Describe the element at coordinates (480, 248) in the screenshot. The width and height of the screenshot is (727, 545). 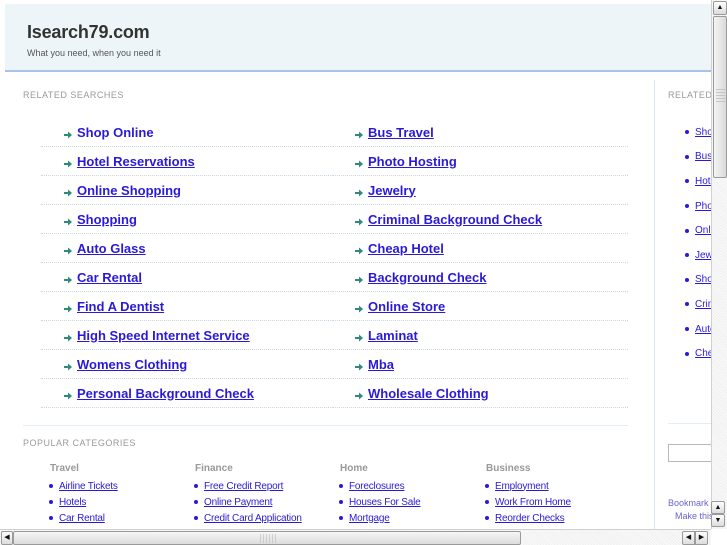
I see `related-search-item: Cheap Hotel` at that location.